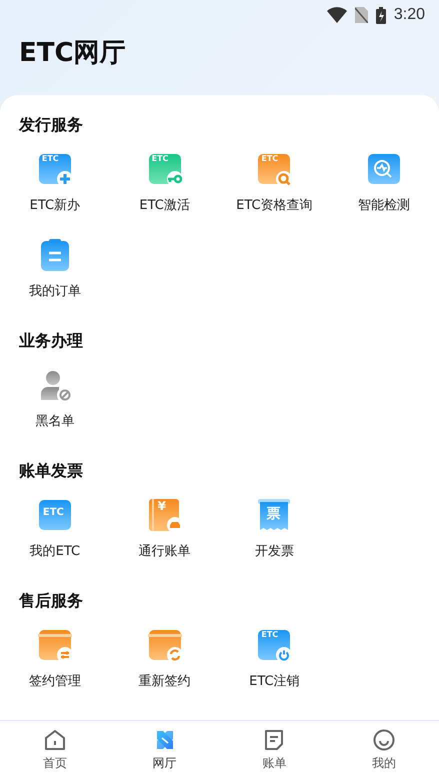  What do you see at coordinates (51, 341) in the screenshot?
I see `section-title: 业务办理` at bounding box center [51, 341].